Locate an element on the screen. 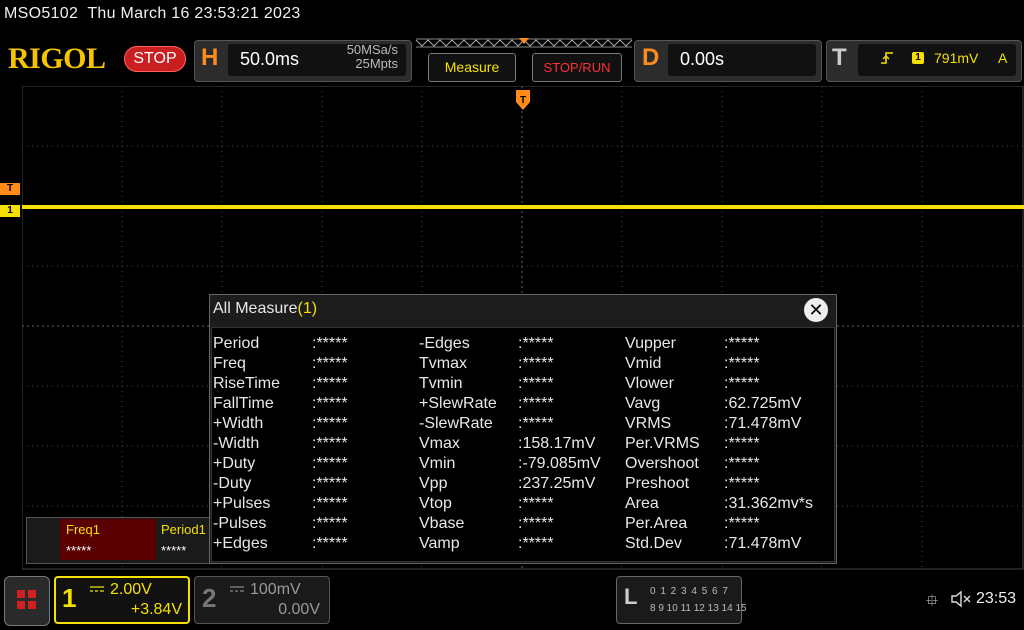 Image resolution: width=1024 pixels, height=630 pixels. rising-edge-icon is located at coordinates (887, 58).